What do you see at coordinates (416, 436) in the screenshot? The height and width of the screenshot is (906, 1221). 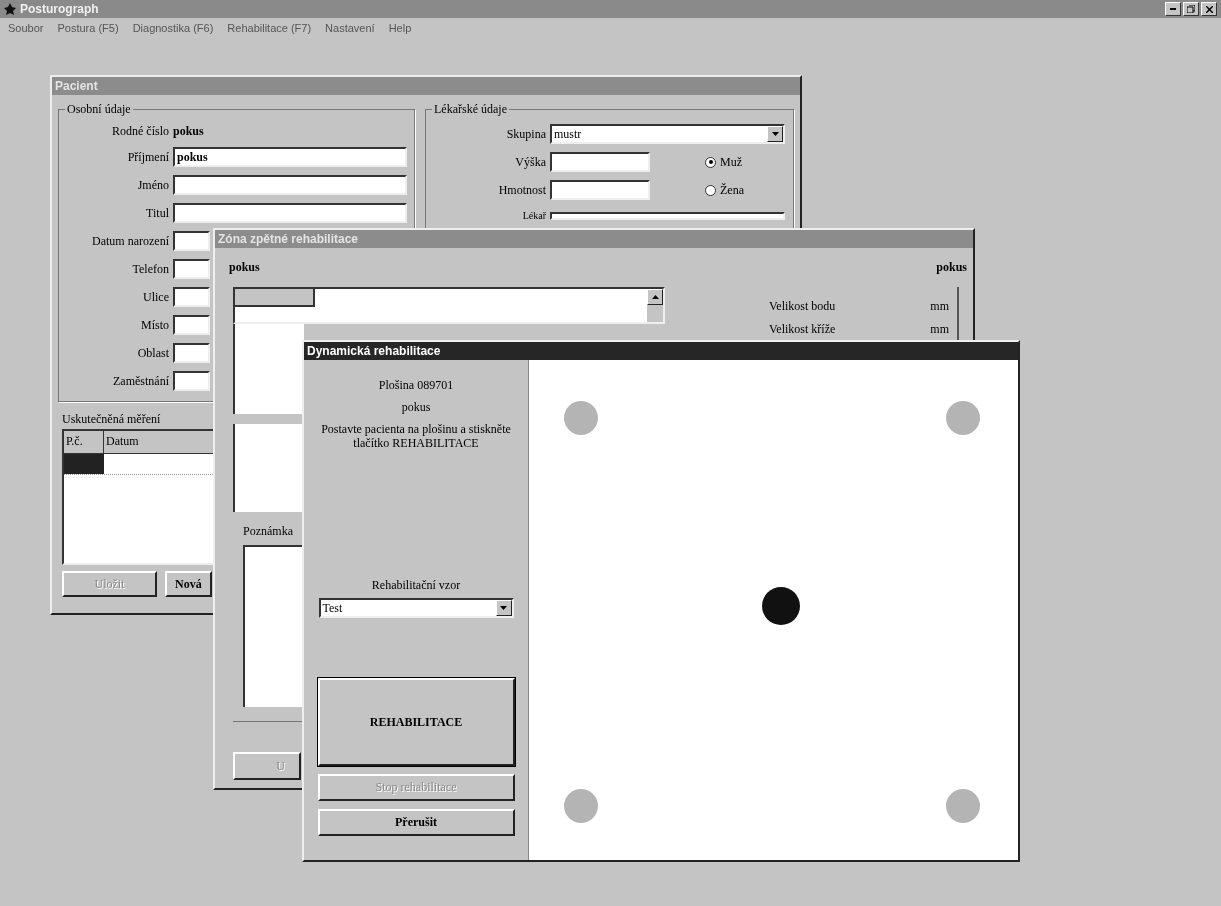 I see `instruction-text: Postavte pacienta na plošinu a stiskněte tlačítko REHABILITACE` at bounding box center [416, 436].